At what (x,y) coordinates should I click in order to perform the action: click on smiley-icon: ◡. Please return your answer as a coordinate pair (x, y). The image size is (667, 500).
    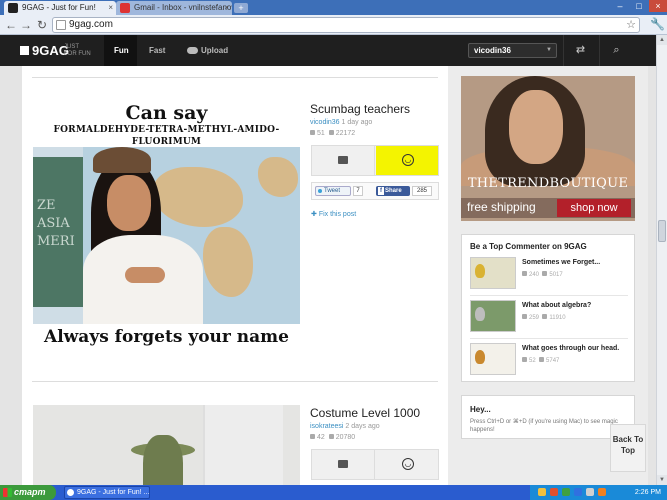
    Looking at the image, I should click on (408, 160).